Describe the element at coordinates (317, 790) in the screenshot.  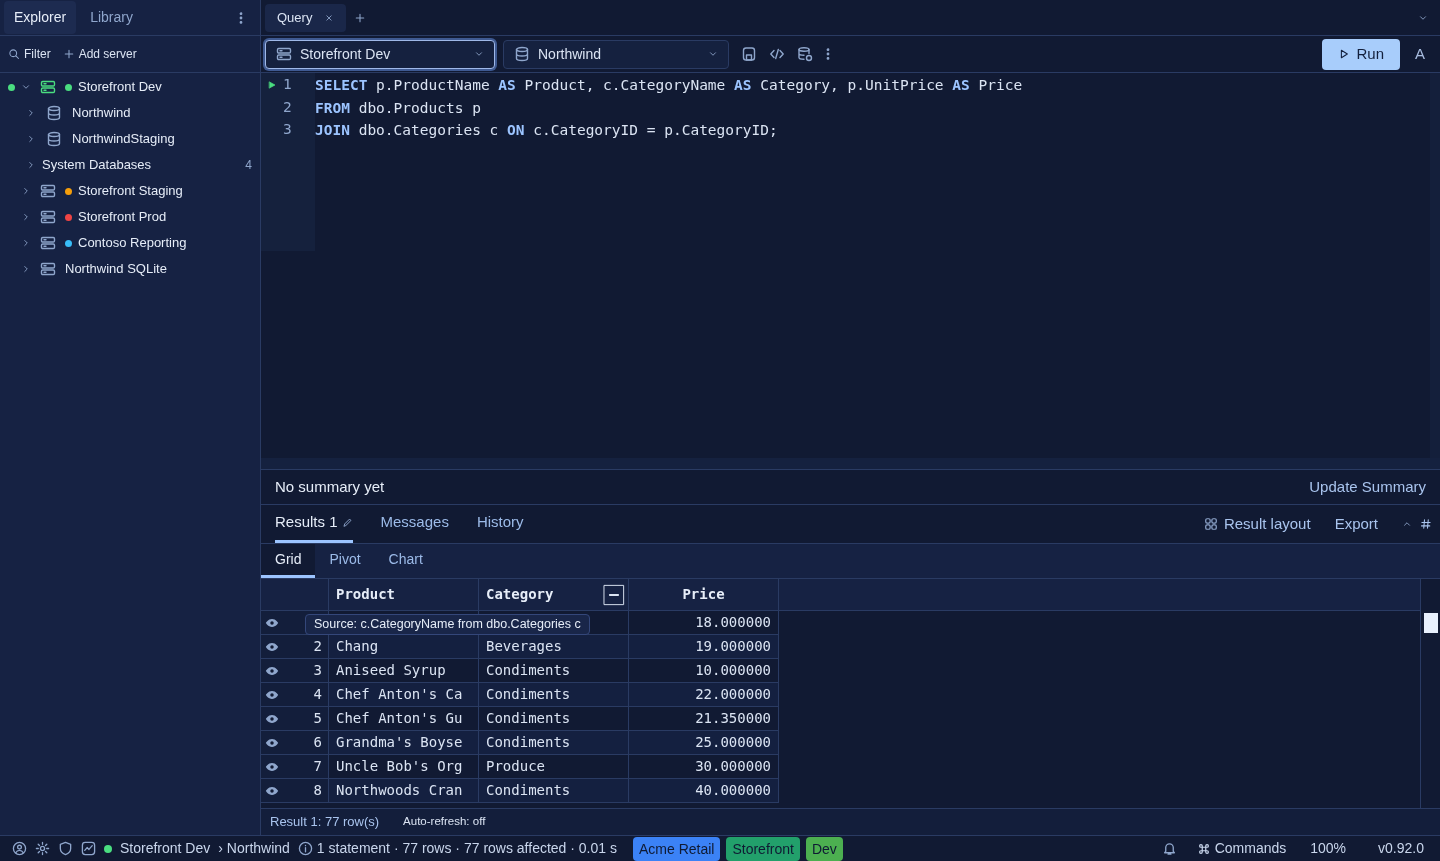
I see `row-number: 8` at that location.